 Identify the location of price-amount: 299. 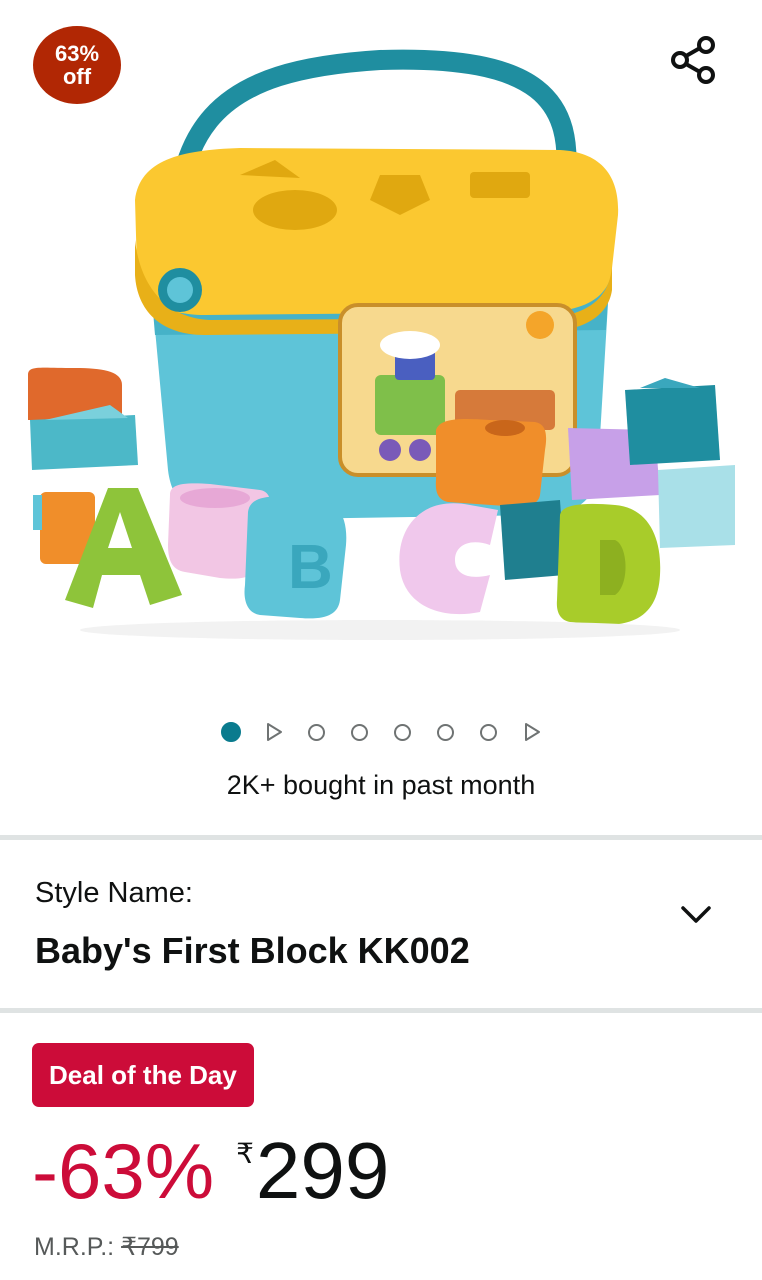
(322, 1170).